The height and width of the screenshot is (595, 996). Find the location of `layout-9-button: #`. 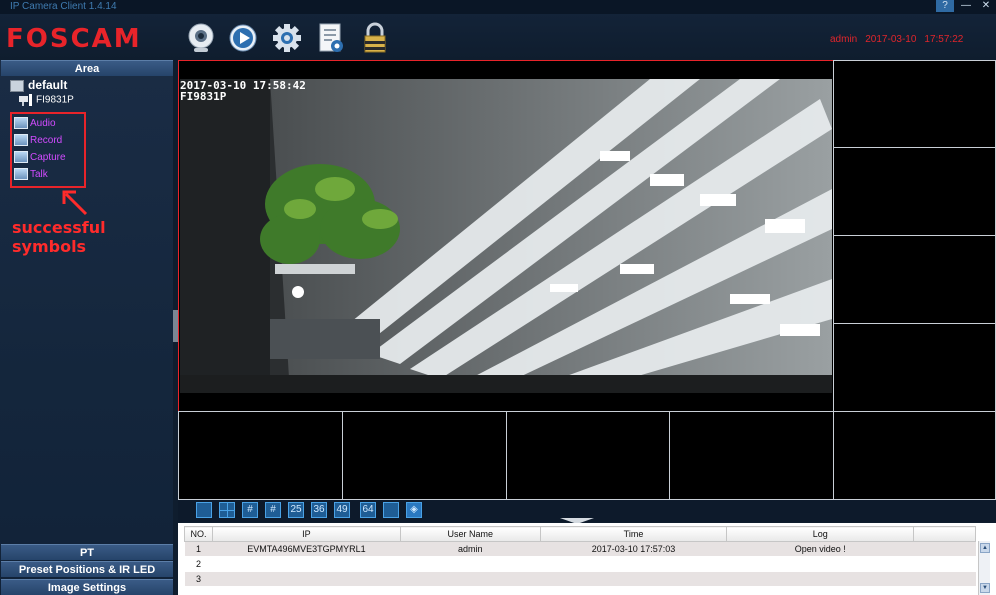

layout-9-button: # is located at coordinates (250, 510).